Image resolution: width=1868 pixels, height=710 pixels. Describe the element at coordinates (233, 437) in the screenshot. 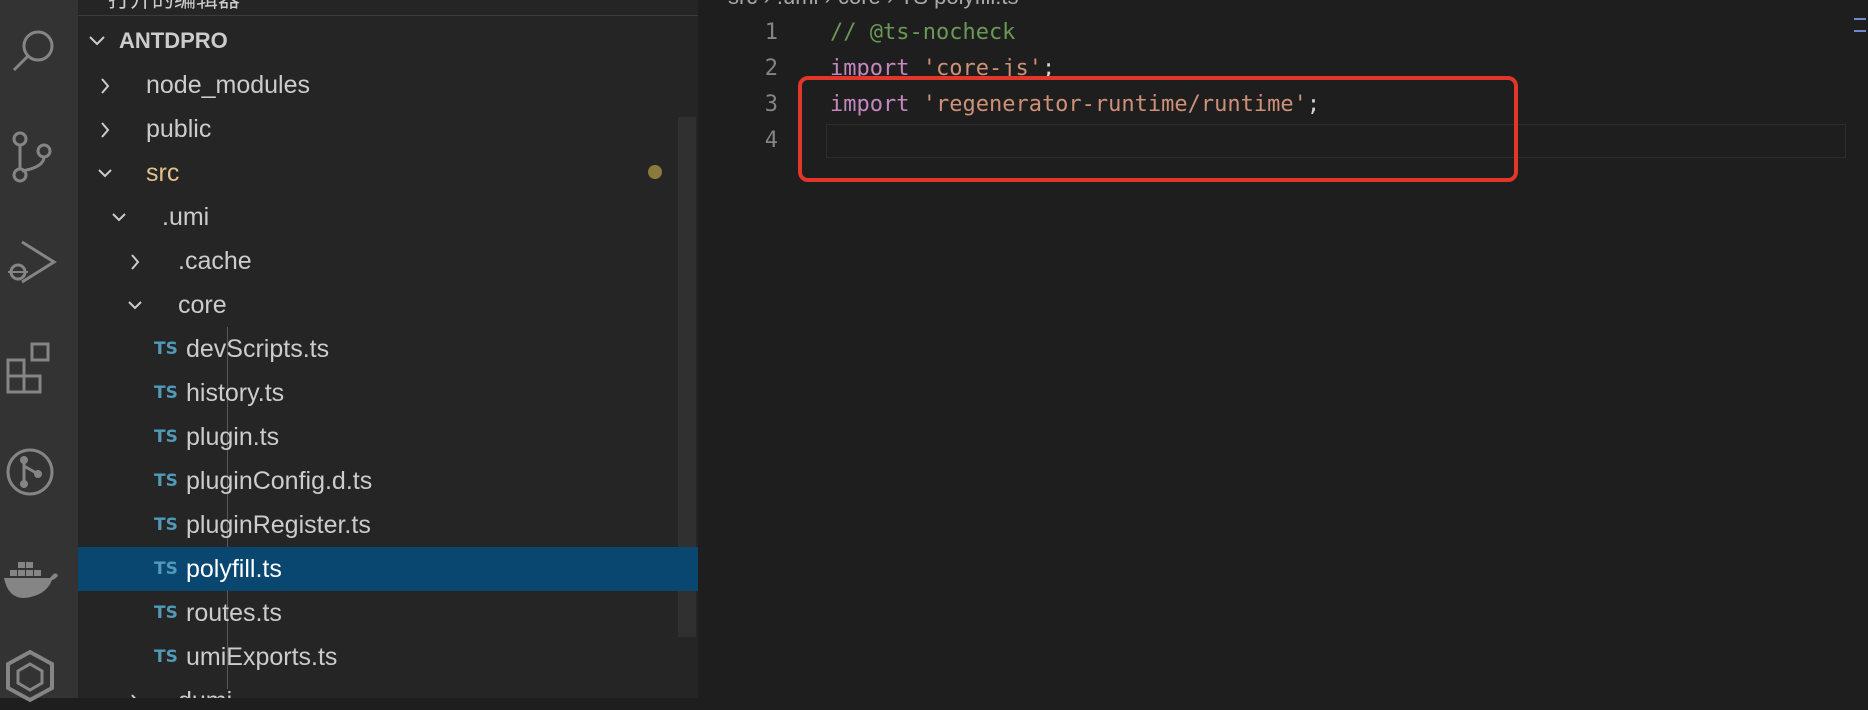

I see `tree-item-label: plugin.ts` at that location.